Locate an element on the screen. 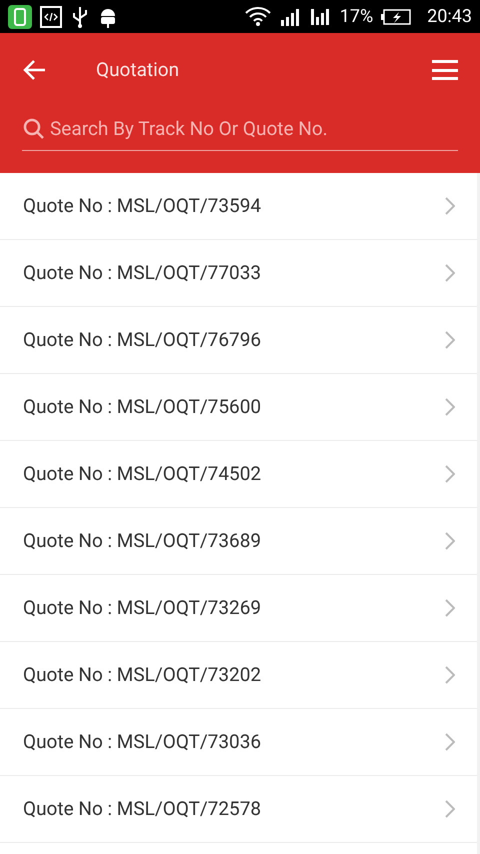 The width and height of the screenshot is (480, 854). quote-list-item: Quote No : MSL/OQT/75600 is located at coordinates (238, 407).